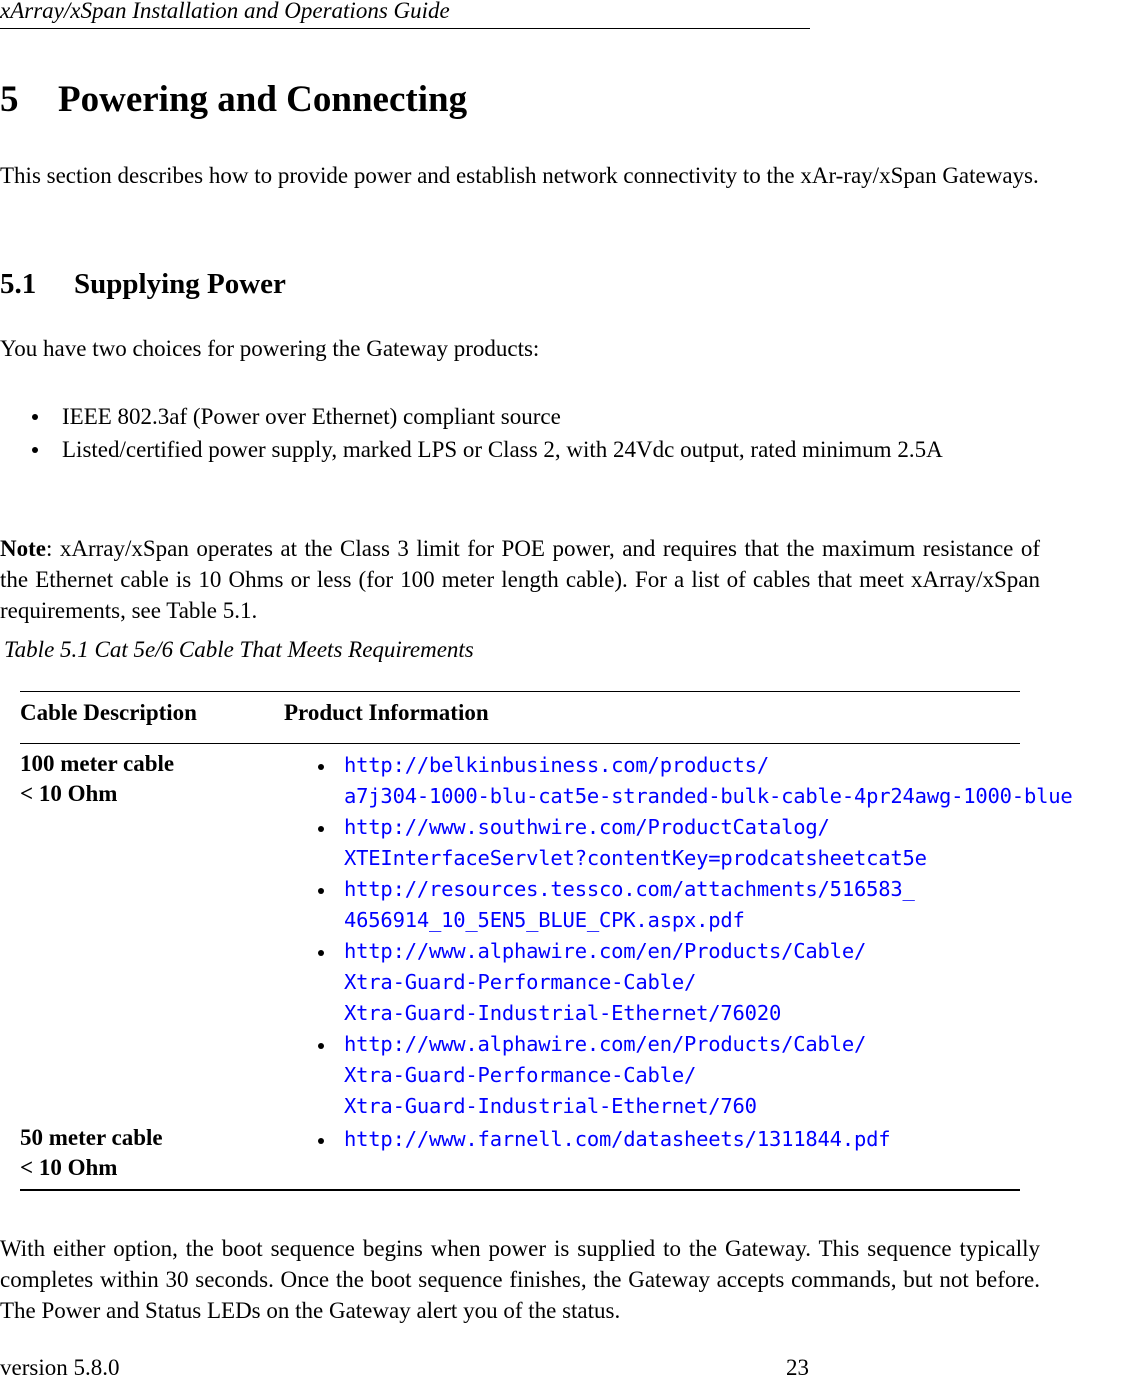 This screenshot has width=1122, height=1381. Describe the element at coordinates (91, 1137) in the screenshot. I see `cable-length: 50 meter cable` at that location.